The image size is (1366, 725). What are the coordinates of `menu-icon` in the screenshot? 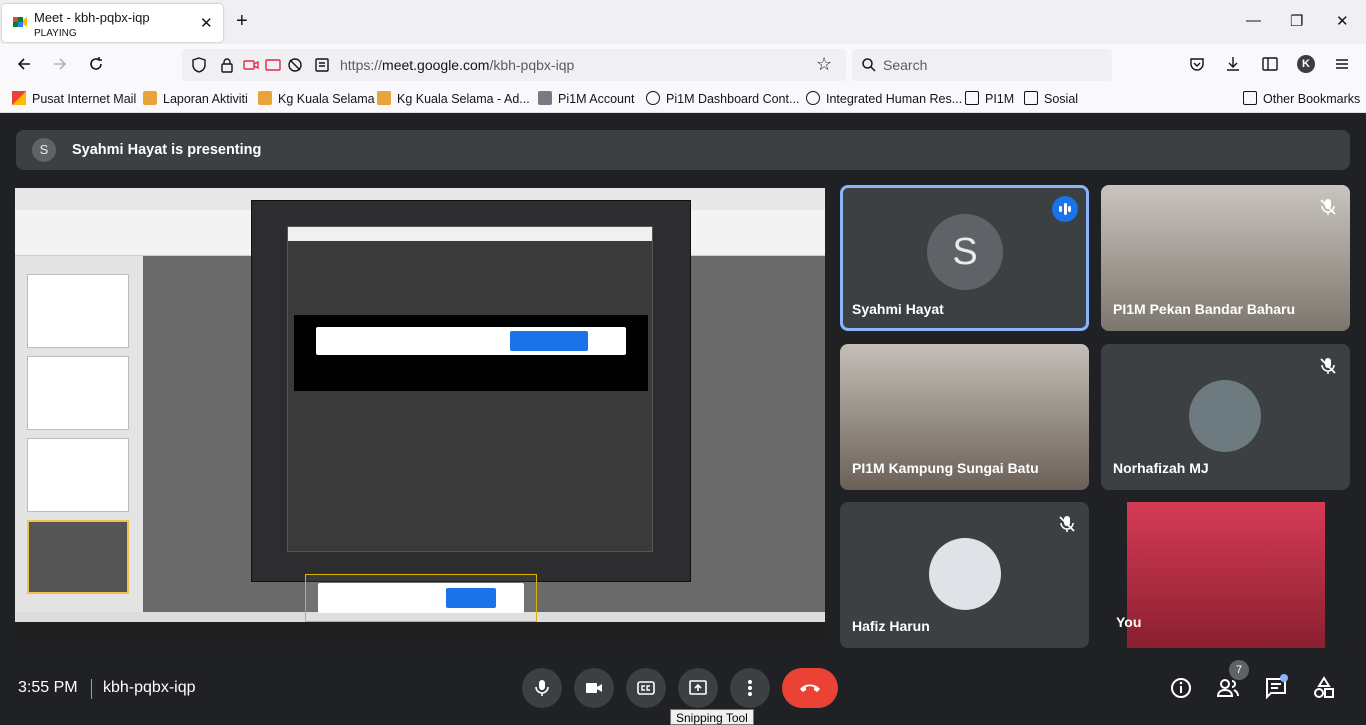 It's located at (1342, 64).